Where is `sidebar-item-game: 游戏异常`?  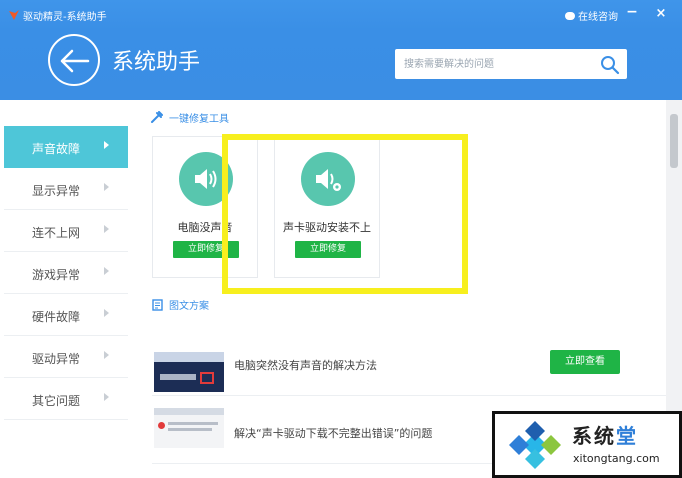 sidebar-item-game: 游戏异常 is located at coordinates (66, 273).